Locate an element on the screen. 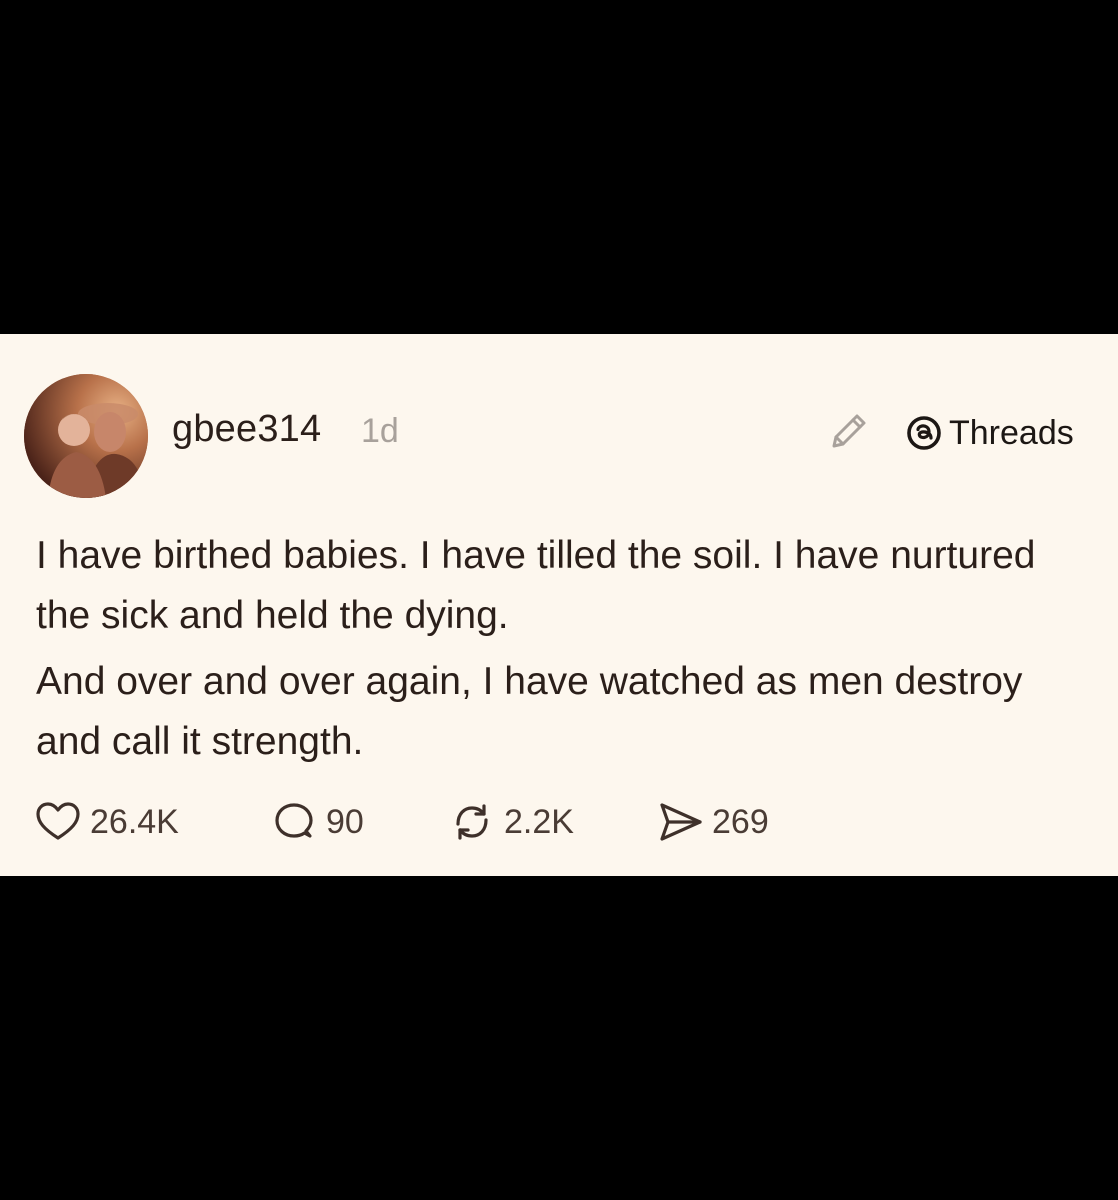  repost-count: 2.2K is located at coordinates (539, 821).